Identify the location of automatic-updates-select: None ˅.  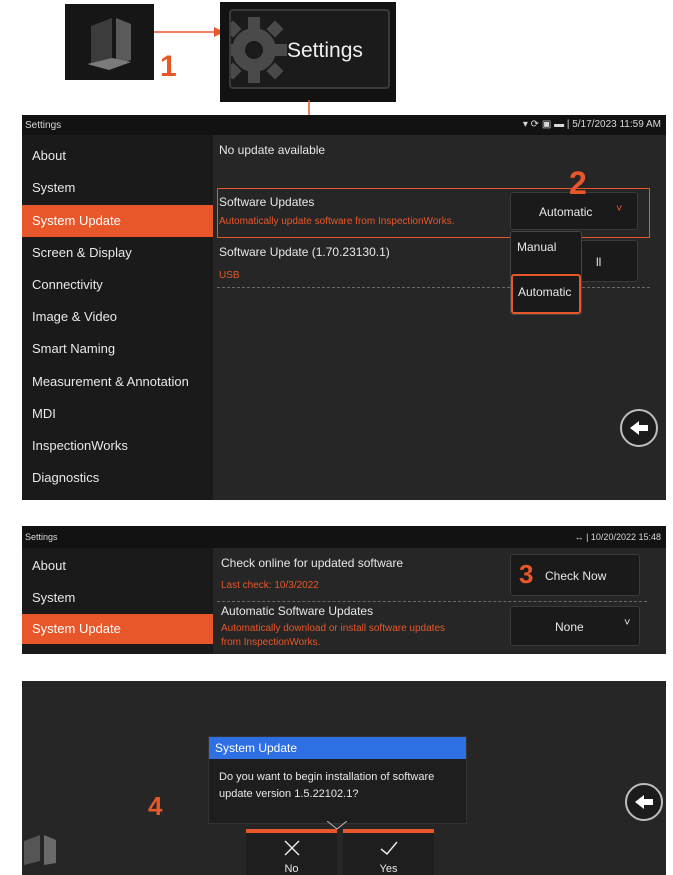
(575, 626).